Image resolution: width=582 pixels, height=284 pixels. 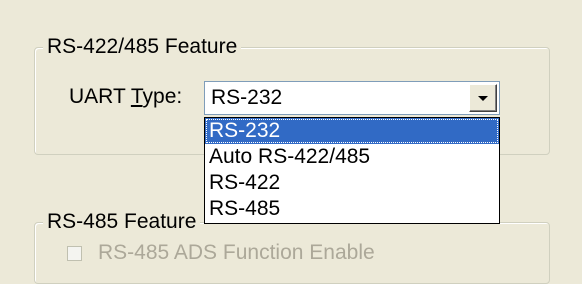 I want to click on uart-type-dropdown-button, so click(x=483, y=98).